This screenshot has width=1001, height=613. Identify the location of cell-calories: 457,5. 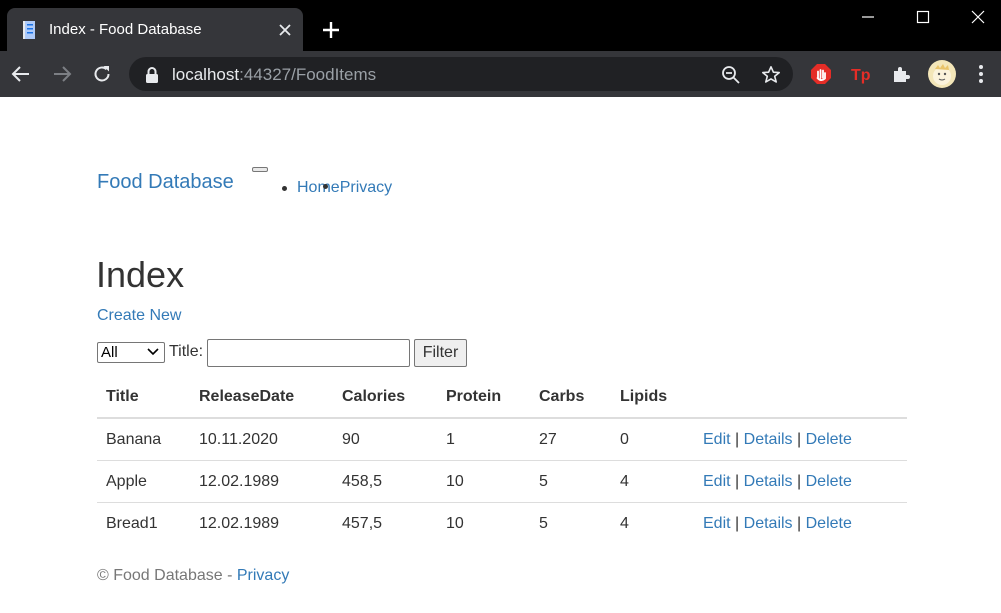
(362, 523).